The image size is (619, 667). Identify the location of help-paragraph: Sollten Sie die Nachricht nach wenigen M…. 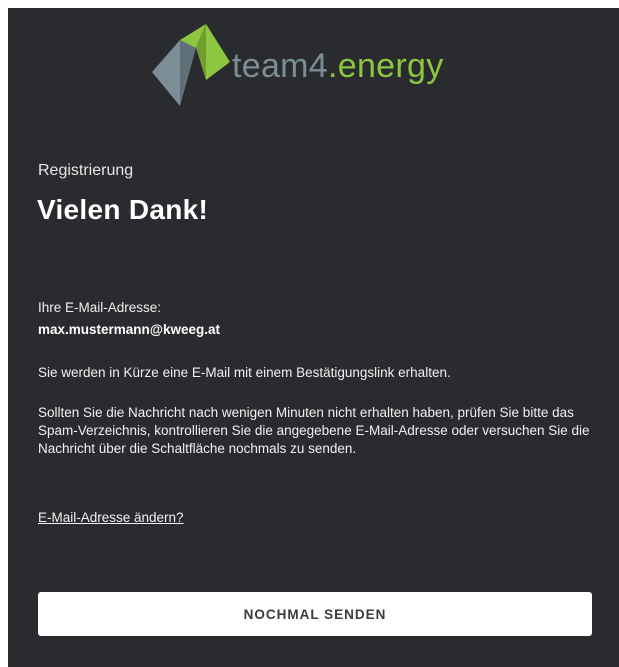
(314, 430).